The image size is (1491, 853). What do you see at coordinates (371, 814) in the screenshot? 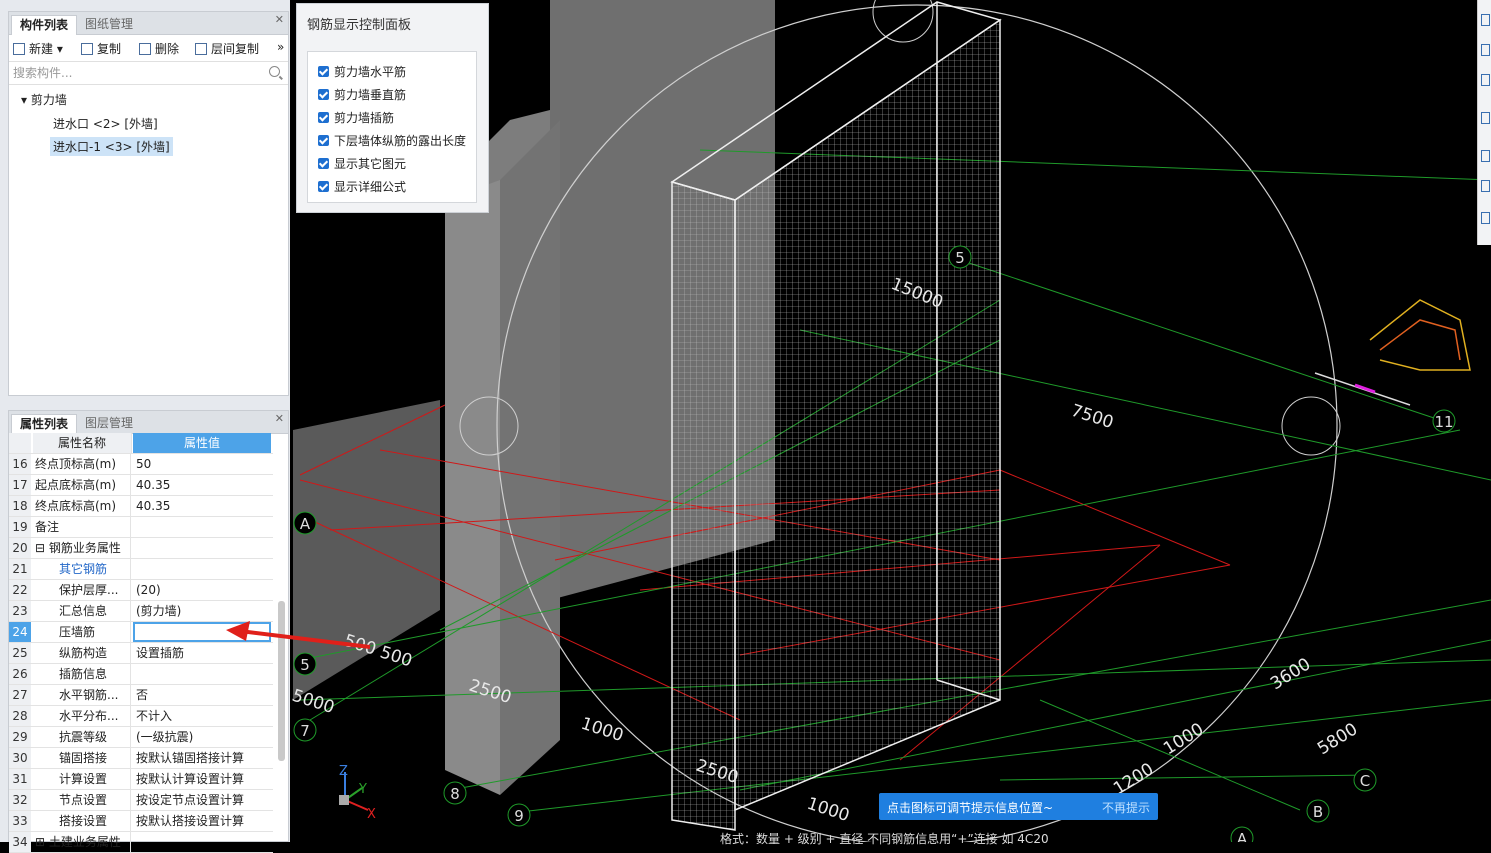
I see `triad-x: X` at bounding box center [371, 814].